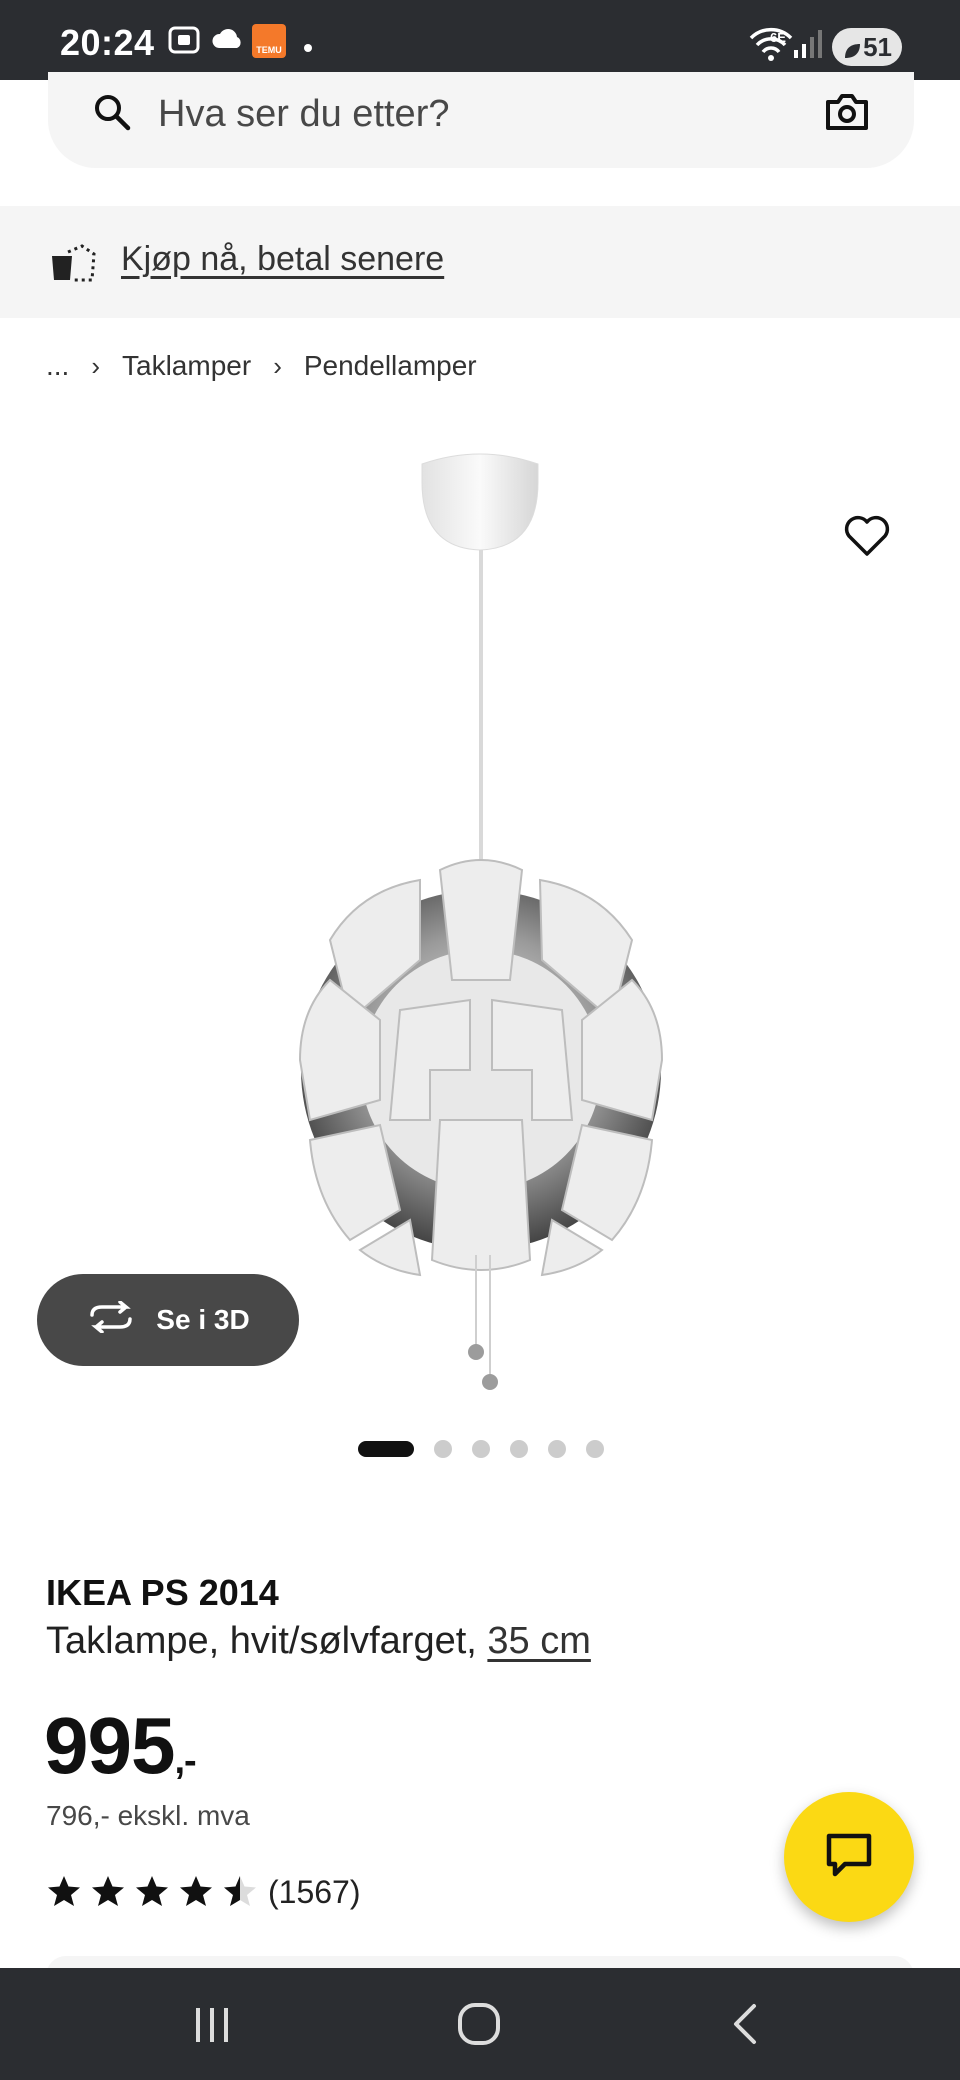 The width and height of the screenshot is (960, 2080). I want to click on recent-apps-icon, so click(212, 2027).